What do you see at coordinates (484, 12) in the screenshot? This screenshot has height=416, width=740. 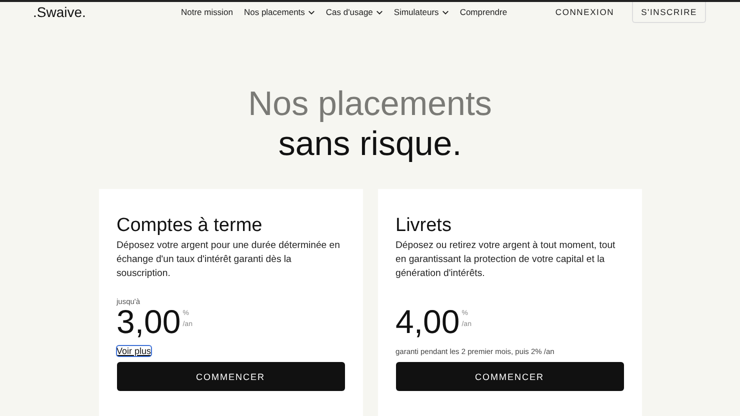 I see `nav-link: Comprendre` at bounding box center [484, 12].